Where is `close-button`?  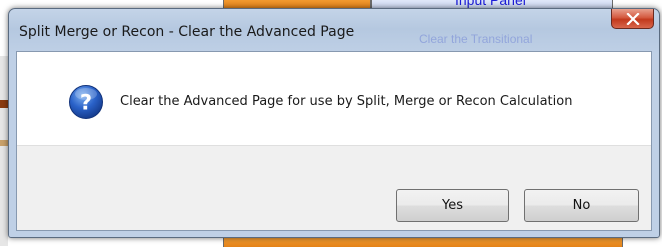 close-button is located at coordinates (632, 19).